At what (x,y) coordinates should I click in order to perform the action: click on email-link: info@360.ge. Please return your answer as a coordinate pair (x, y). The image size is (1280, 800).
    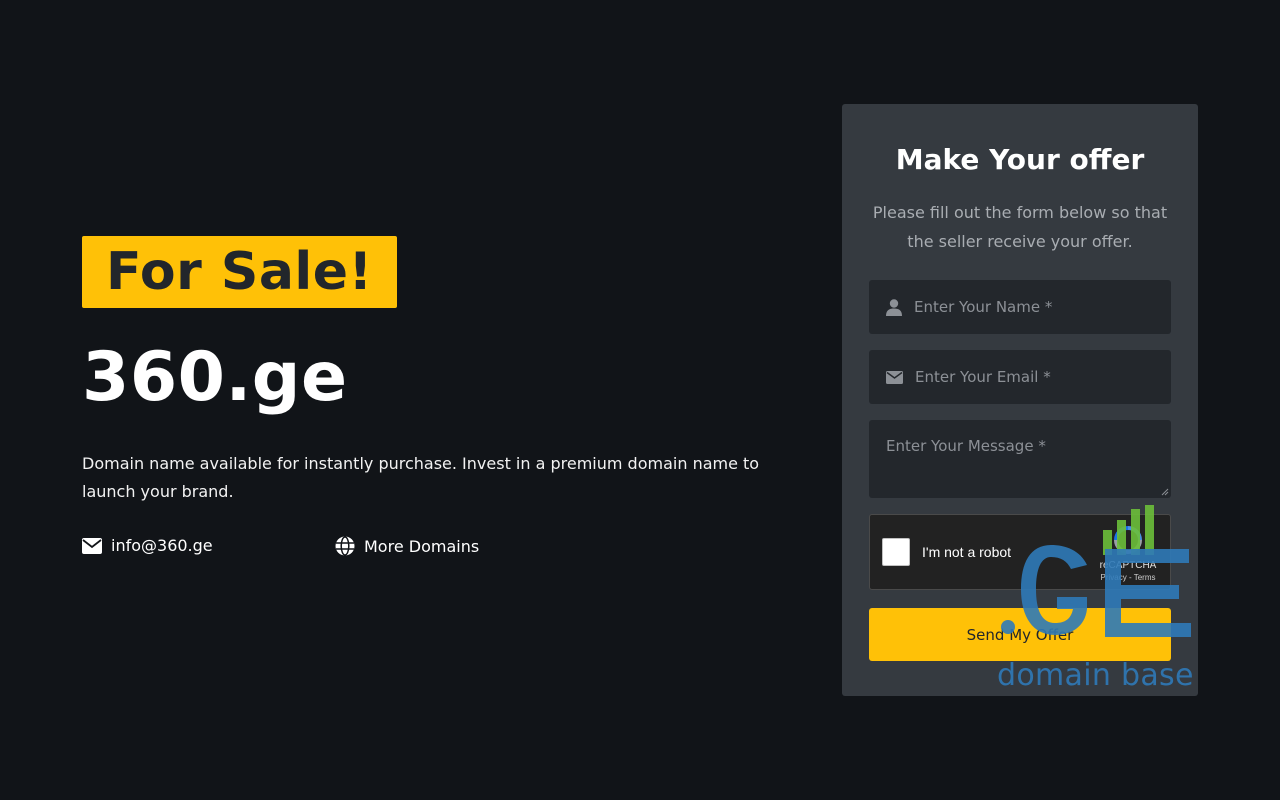
    Looking at the image, I should click on (147, 545).